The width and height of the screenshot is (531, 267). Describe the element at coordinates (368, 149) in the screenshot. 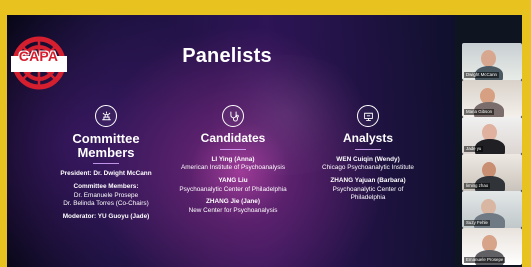

I see `analysts-divider` at that location.